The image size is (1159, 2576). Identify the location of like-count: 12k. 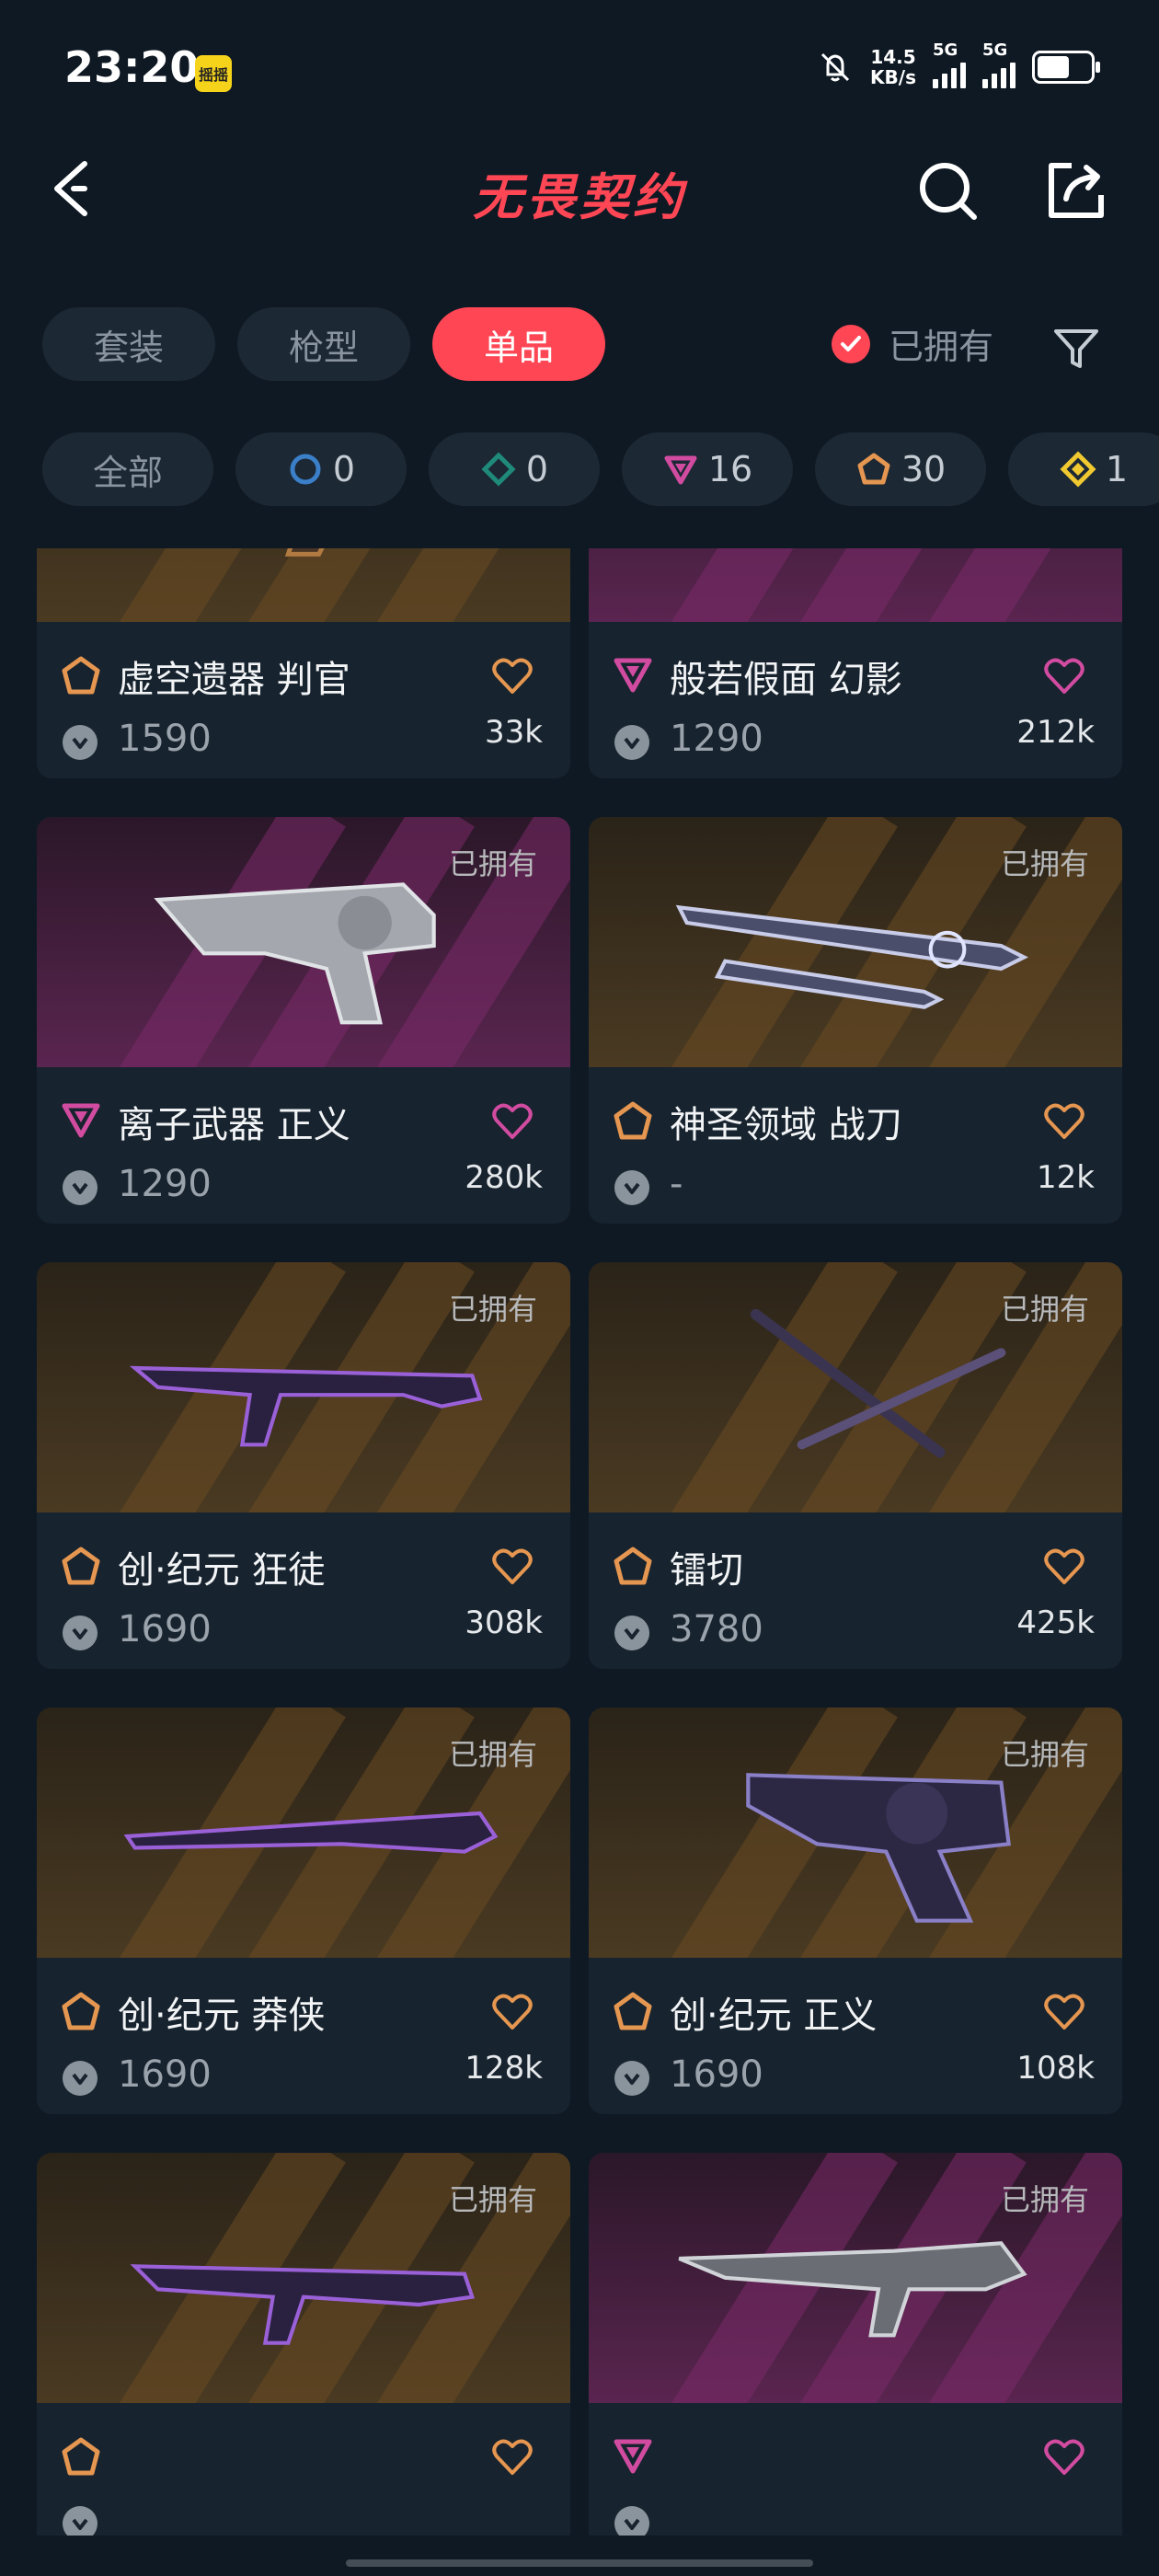
(1066, 1177).